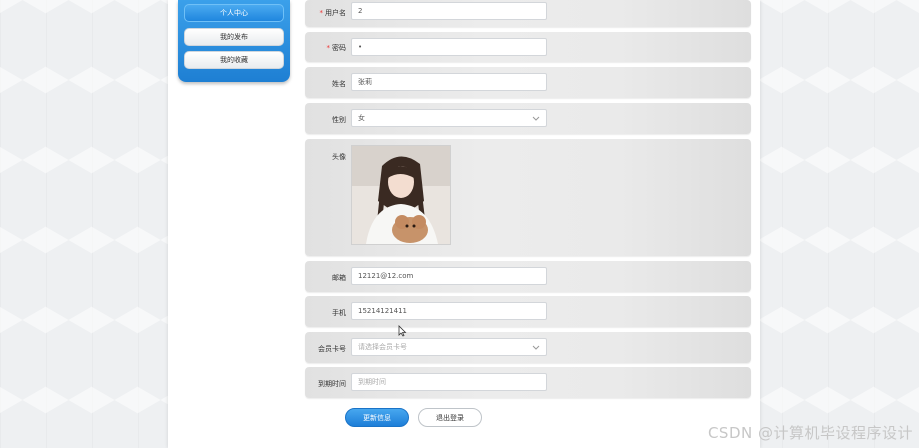  Describe the element at coordinates (449, 11) in the screenshot. I see `username-input: 2` at that location.